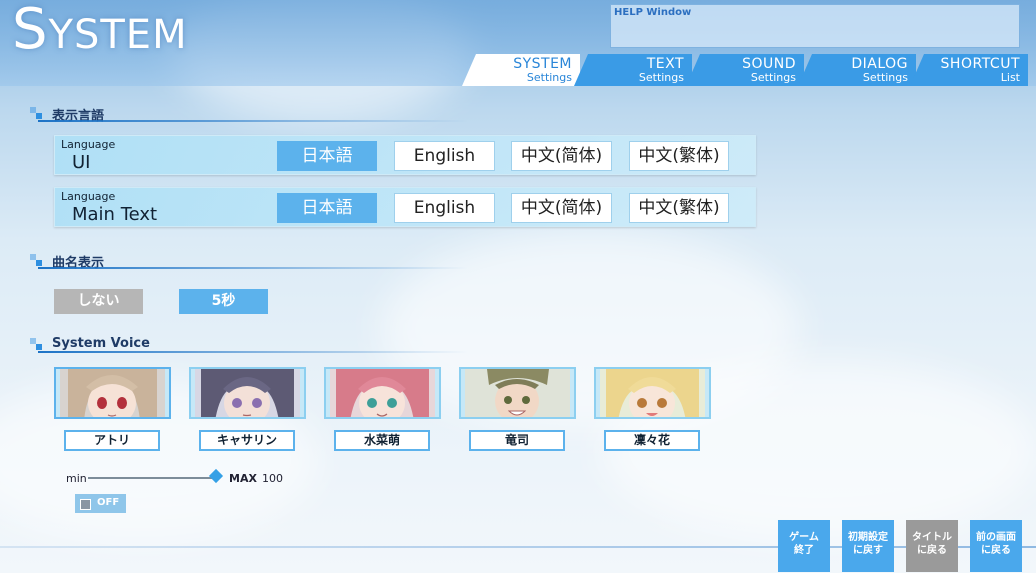  I want to click on help-window: HELP Window, so click(815, 26).